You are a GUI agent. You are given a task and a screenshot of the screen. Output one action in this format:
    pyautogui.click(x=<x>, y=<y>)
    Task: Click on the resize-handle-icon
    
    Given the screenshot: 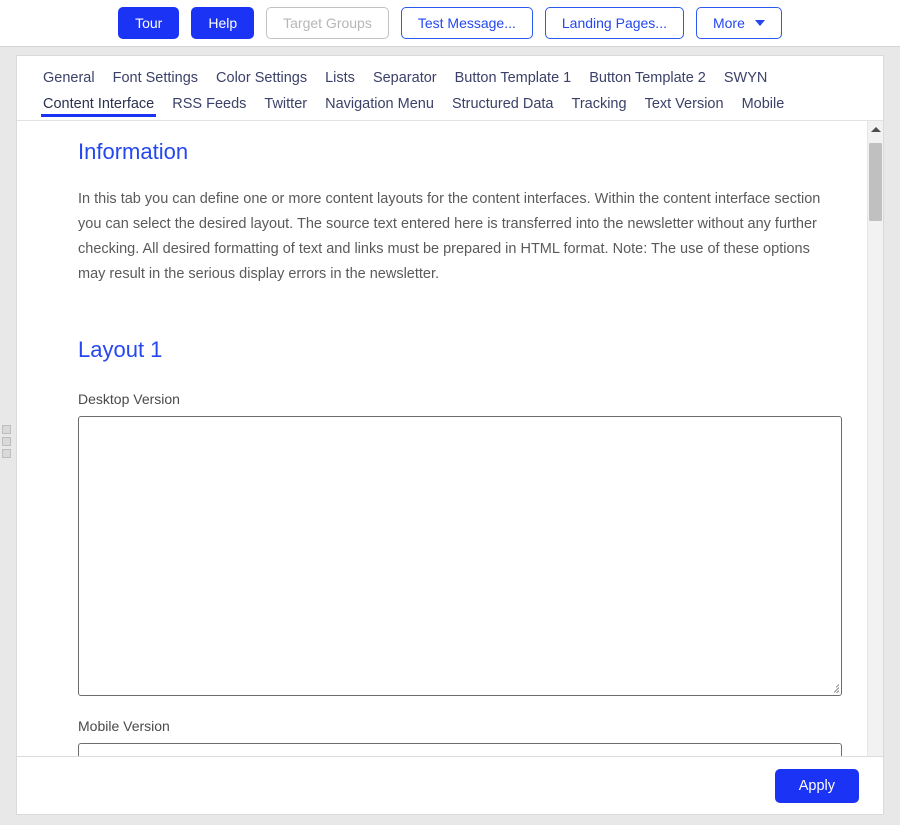 What is the action you would take?
    pyautogui.click(x=833, y=687)
    